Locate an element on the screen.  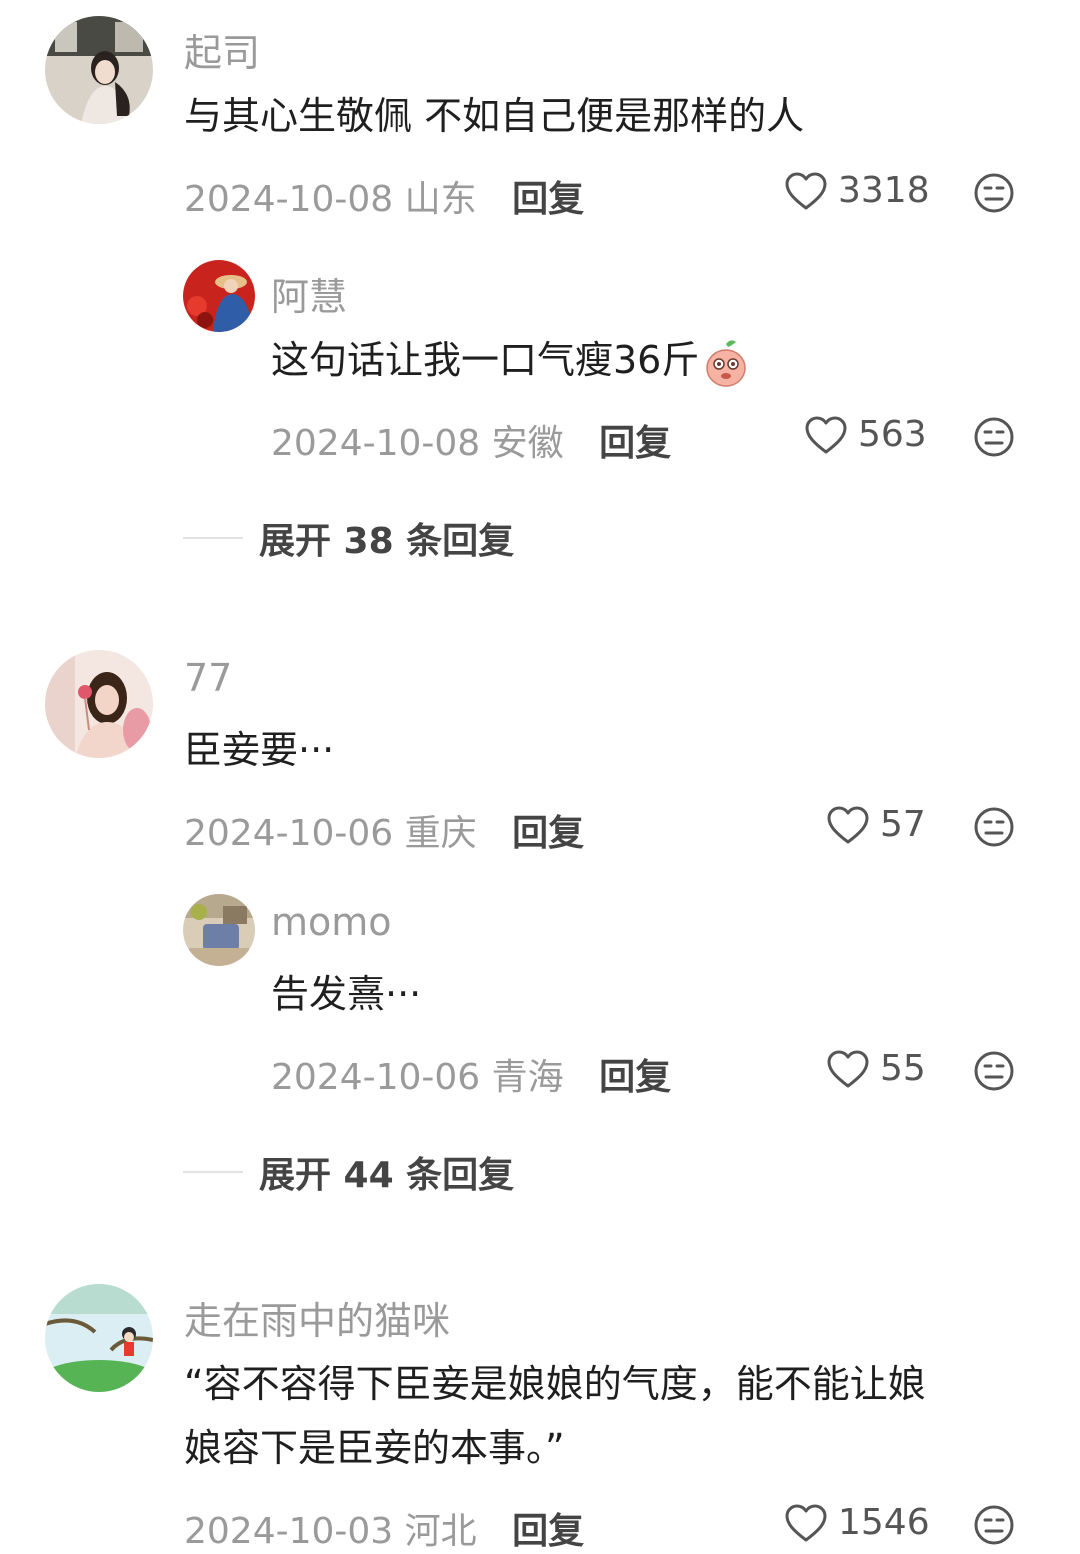
reply-location: 青海 is located at coordinates (527, 1077).